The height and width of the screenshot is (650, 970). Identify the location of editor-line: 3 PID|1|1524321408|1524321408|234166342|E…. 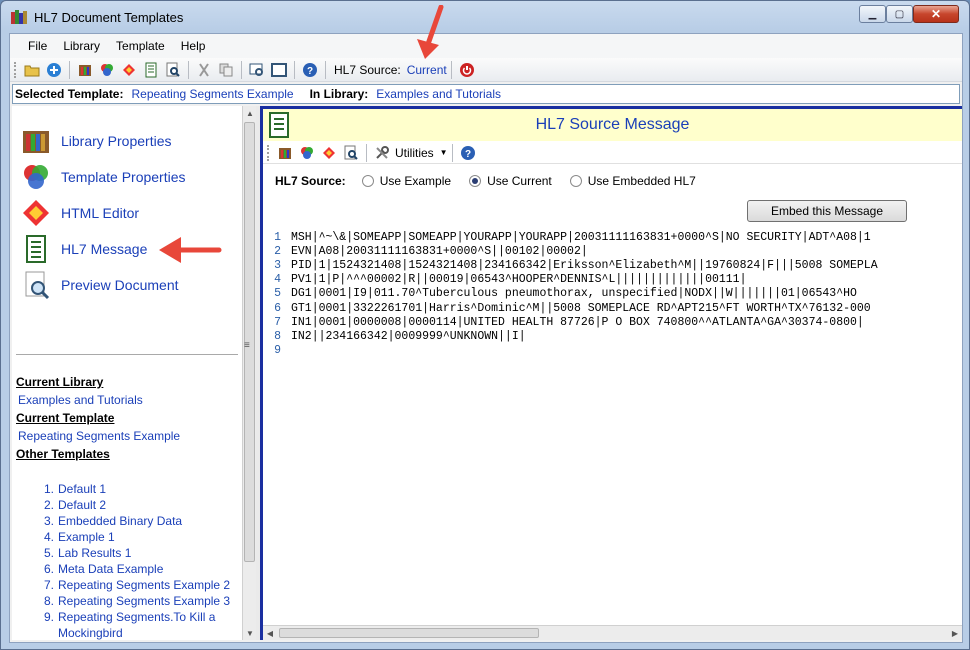
(570, 266).